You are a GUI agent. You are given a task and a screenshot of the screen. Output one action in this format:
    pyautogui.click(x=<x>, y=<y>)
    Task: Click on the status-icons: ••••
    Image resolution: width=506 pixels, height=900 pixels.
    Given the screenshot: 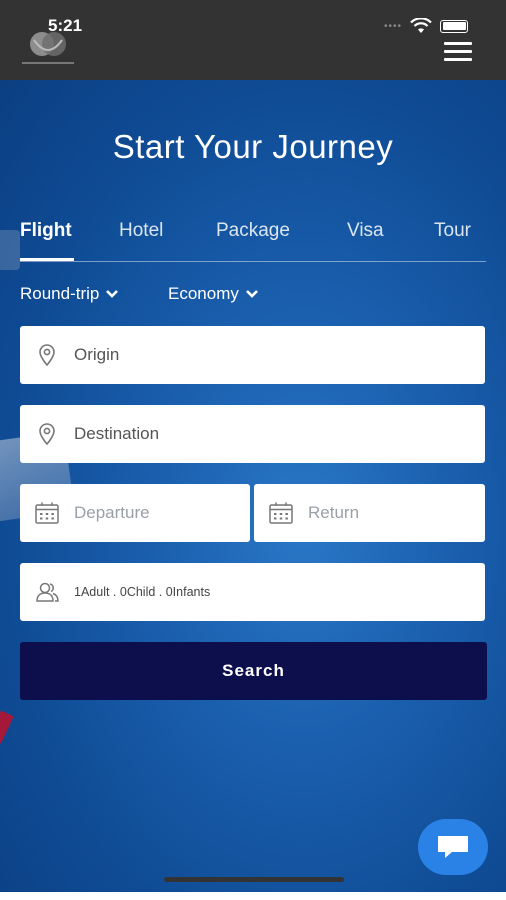 What is the action you would take?
    pyautogui.click(x=426, y=26)
    